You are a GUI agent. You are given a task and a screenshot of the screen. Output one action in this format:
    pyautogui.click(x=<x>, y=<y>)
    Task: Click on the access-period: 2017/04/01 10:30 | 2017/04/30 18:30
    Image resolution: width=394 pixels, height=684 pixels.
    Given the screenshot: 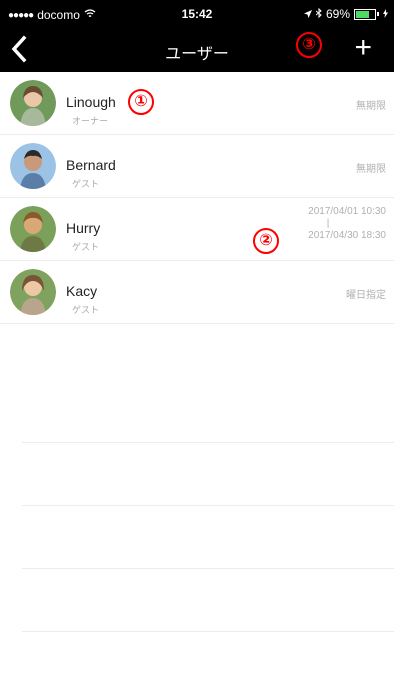 What is the action you would take?
    pyautogui.click(x=347, y=224)
    